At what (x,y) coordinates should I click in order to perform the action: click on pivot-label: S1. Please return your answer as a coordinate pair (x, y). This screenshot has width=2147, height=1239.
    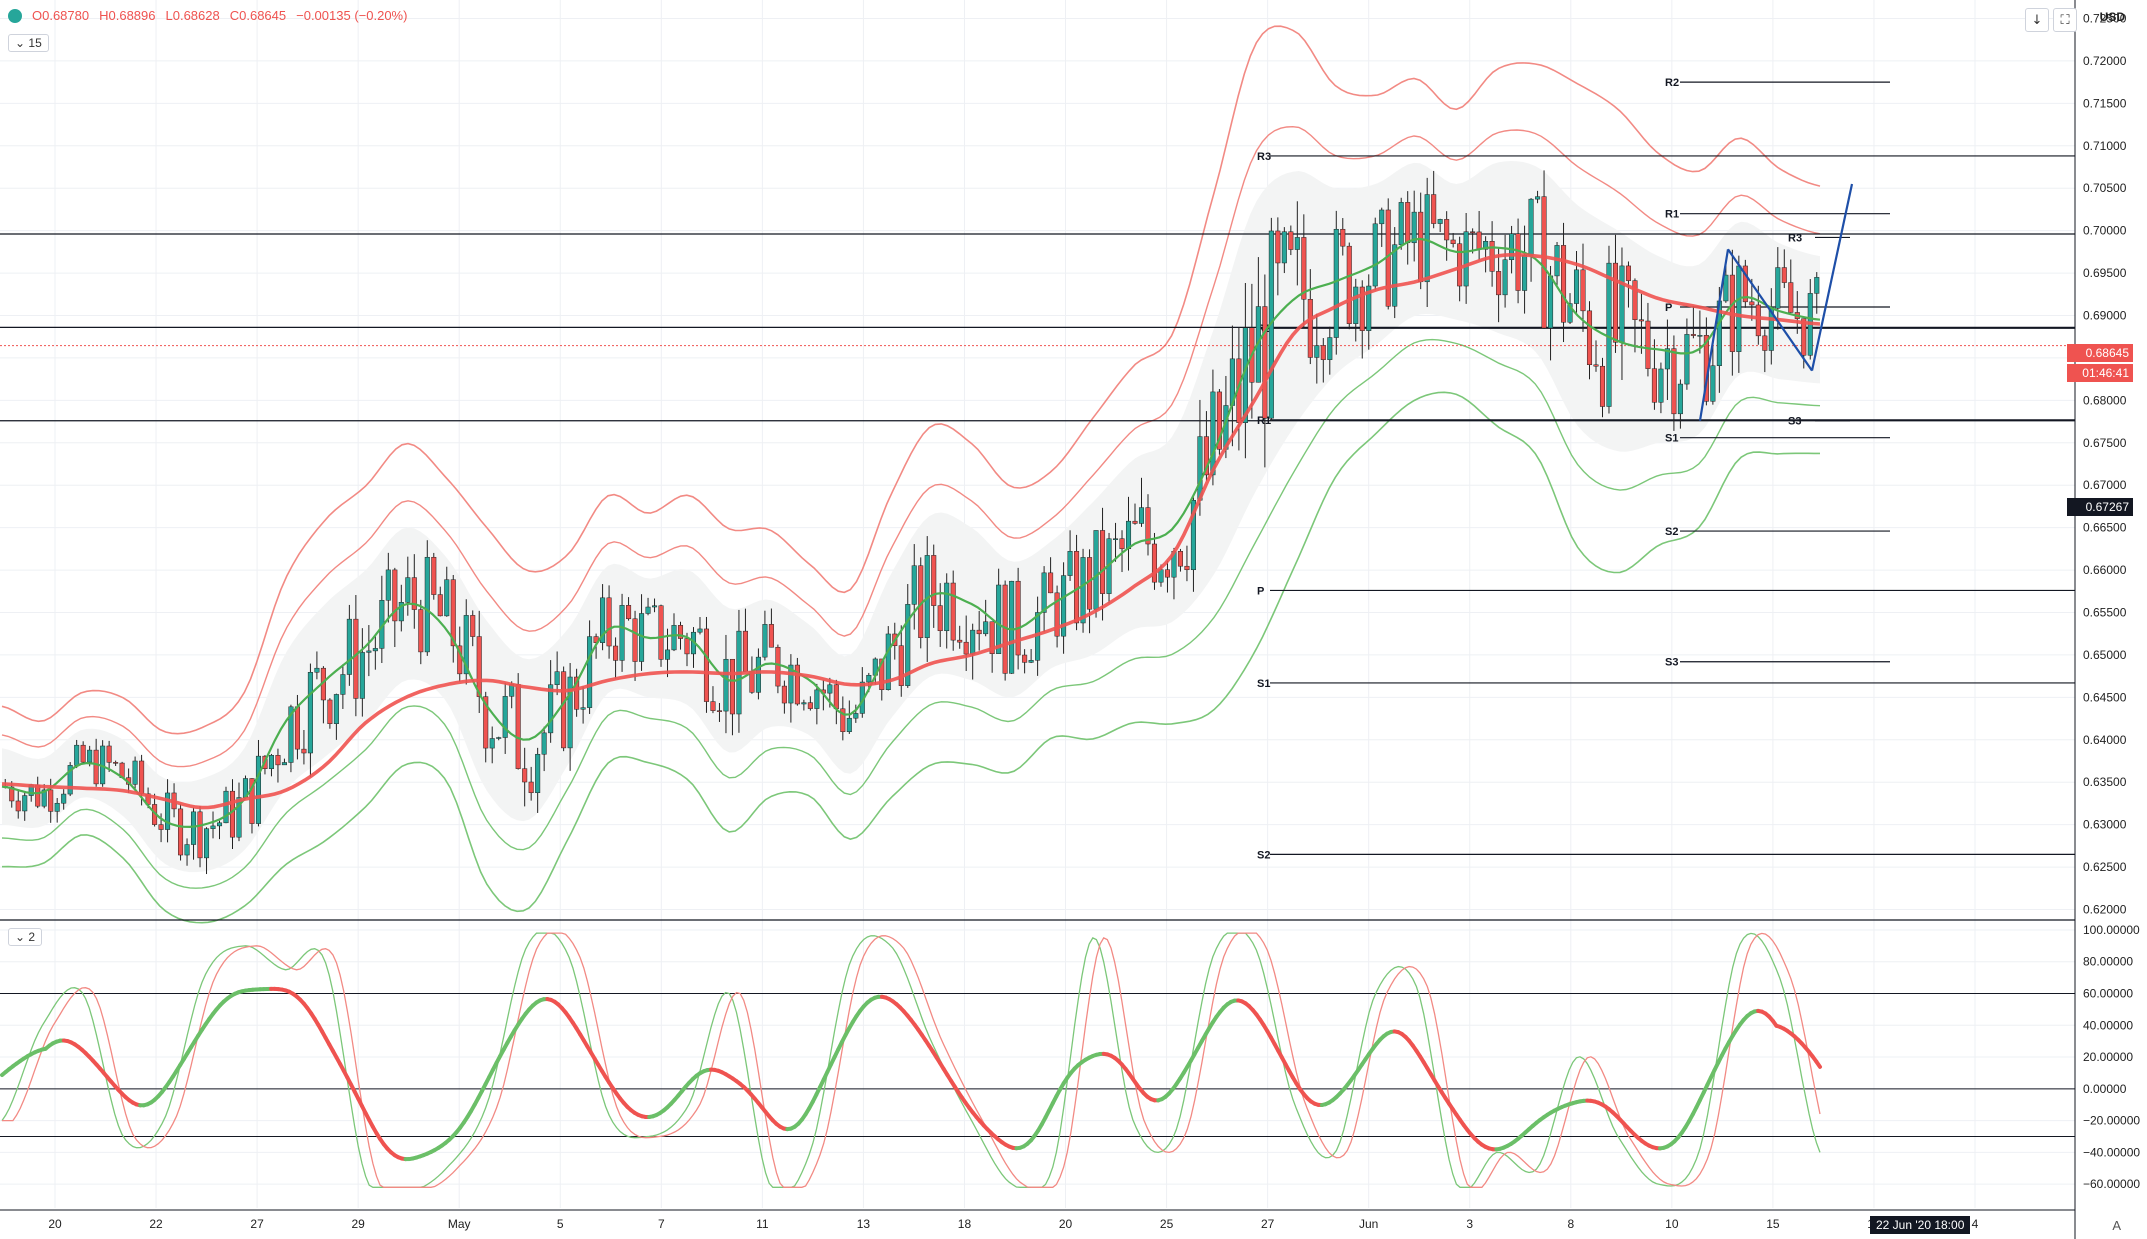
    Looking at the image, I should click on (1671, 439).